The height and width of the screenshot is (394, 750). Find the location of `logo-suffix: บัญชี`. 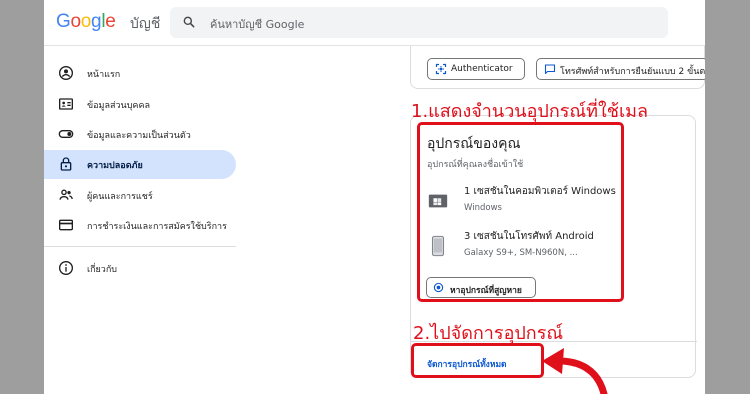

logo-suffix: บัญชี is located at coordinates (145, 24).